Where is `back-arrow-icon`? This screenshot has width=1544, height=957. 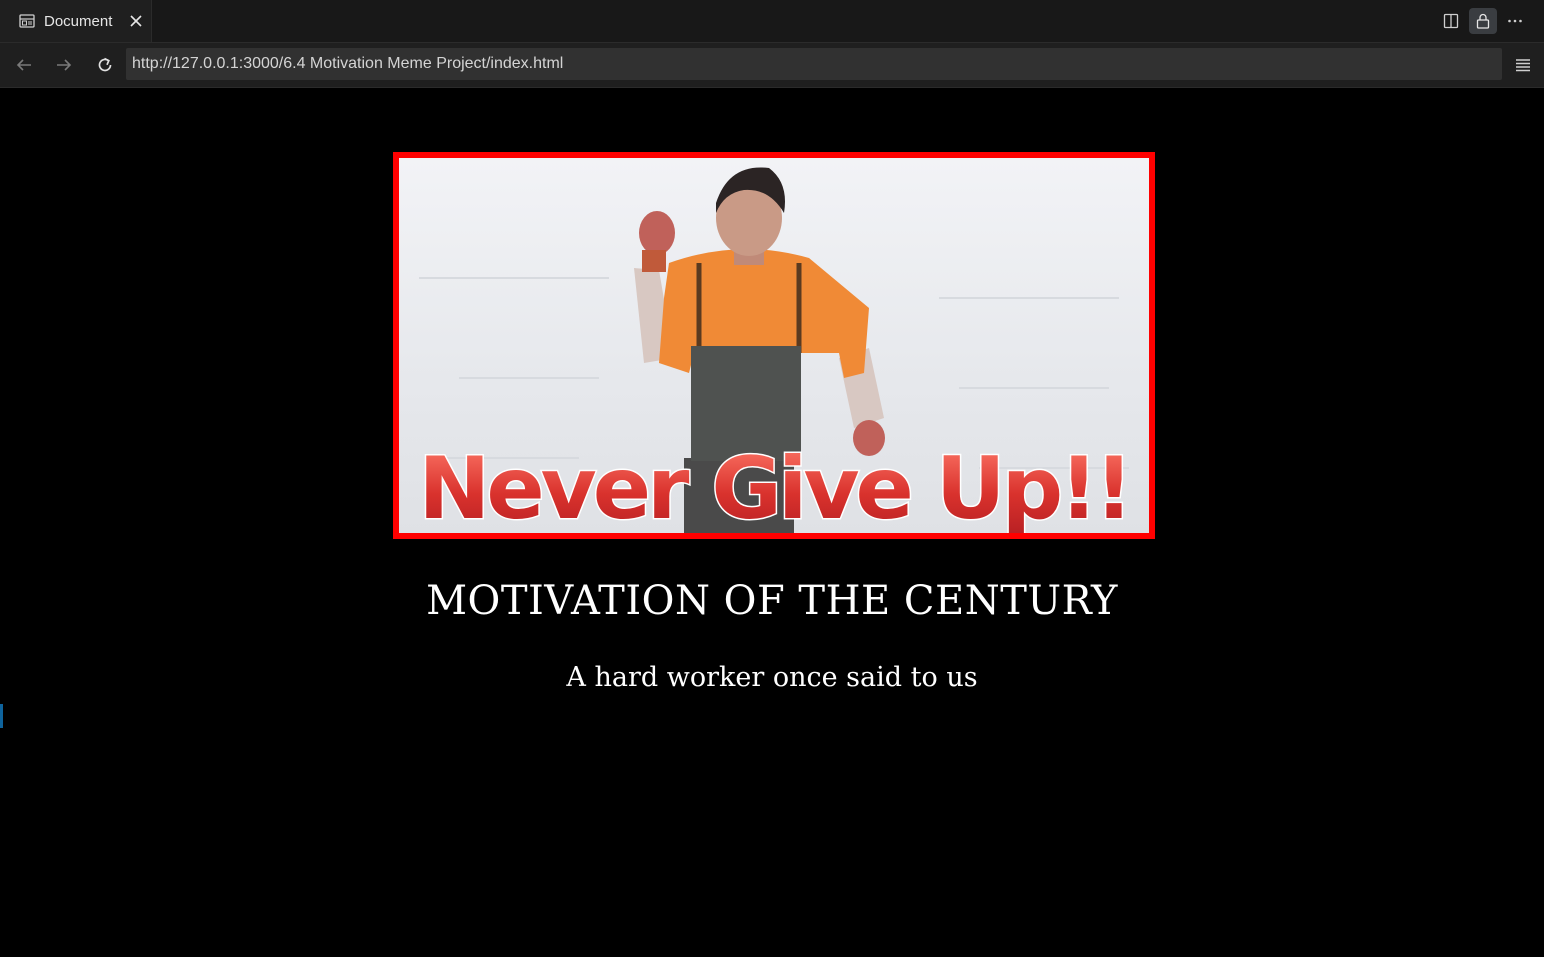 back-arrow-icon is located at coordinates (24, 65).